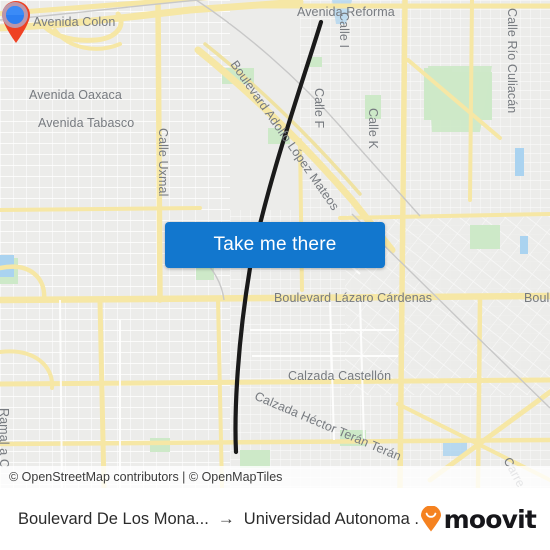 The width and height of the screenshot is (550, 550). I want to click on moovit-brand: moovit, so click(478, 519).